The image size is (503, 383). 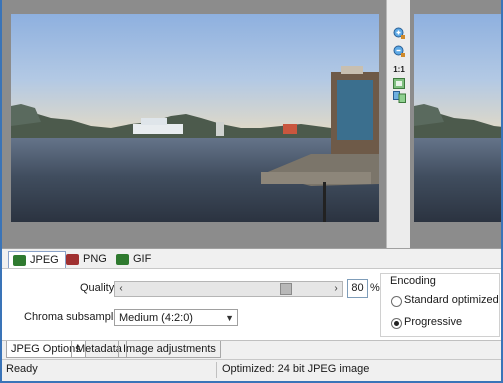 What do you see at coordinates (121, 289) in the screenshot?
I see `slider-left-arrow: ‹` at bounding box center [121, 289].